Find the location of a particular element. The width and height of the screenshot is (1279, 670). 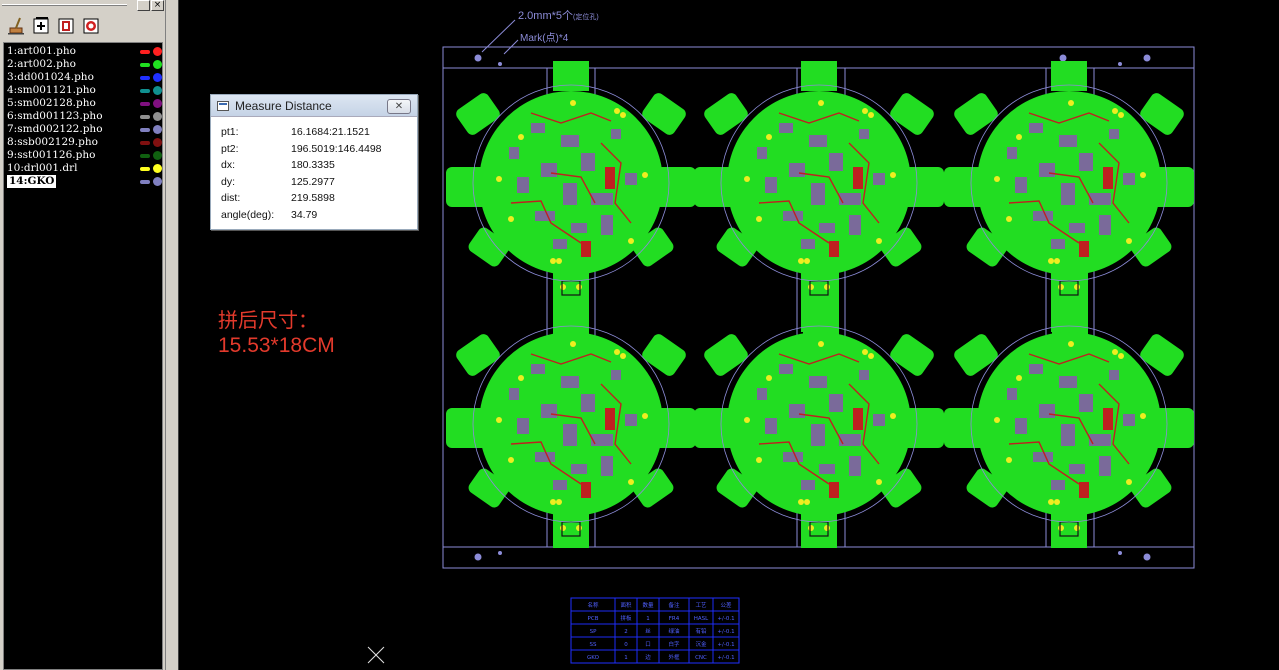

layer-item: 10:drl001.drl is located at coordinates (84, 168).